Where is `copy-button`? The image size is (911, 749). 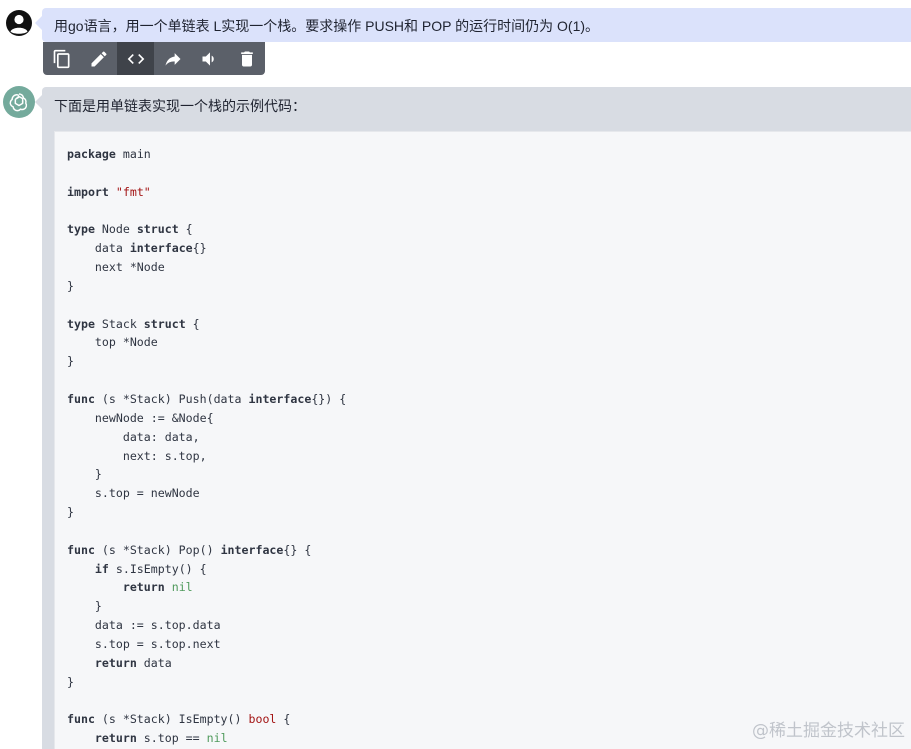
copy-button is located at coordinates (61, 58).